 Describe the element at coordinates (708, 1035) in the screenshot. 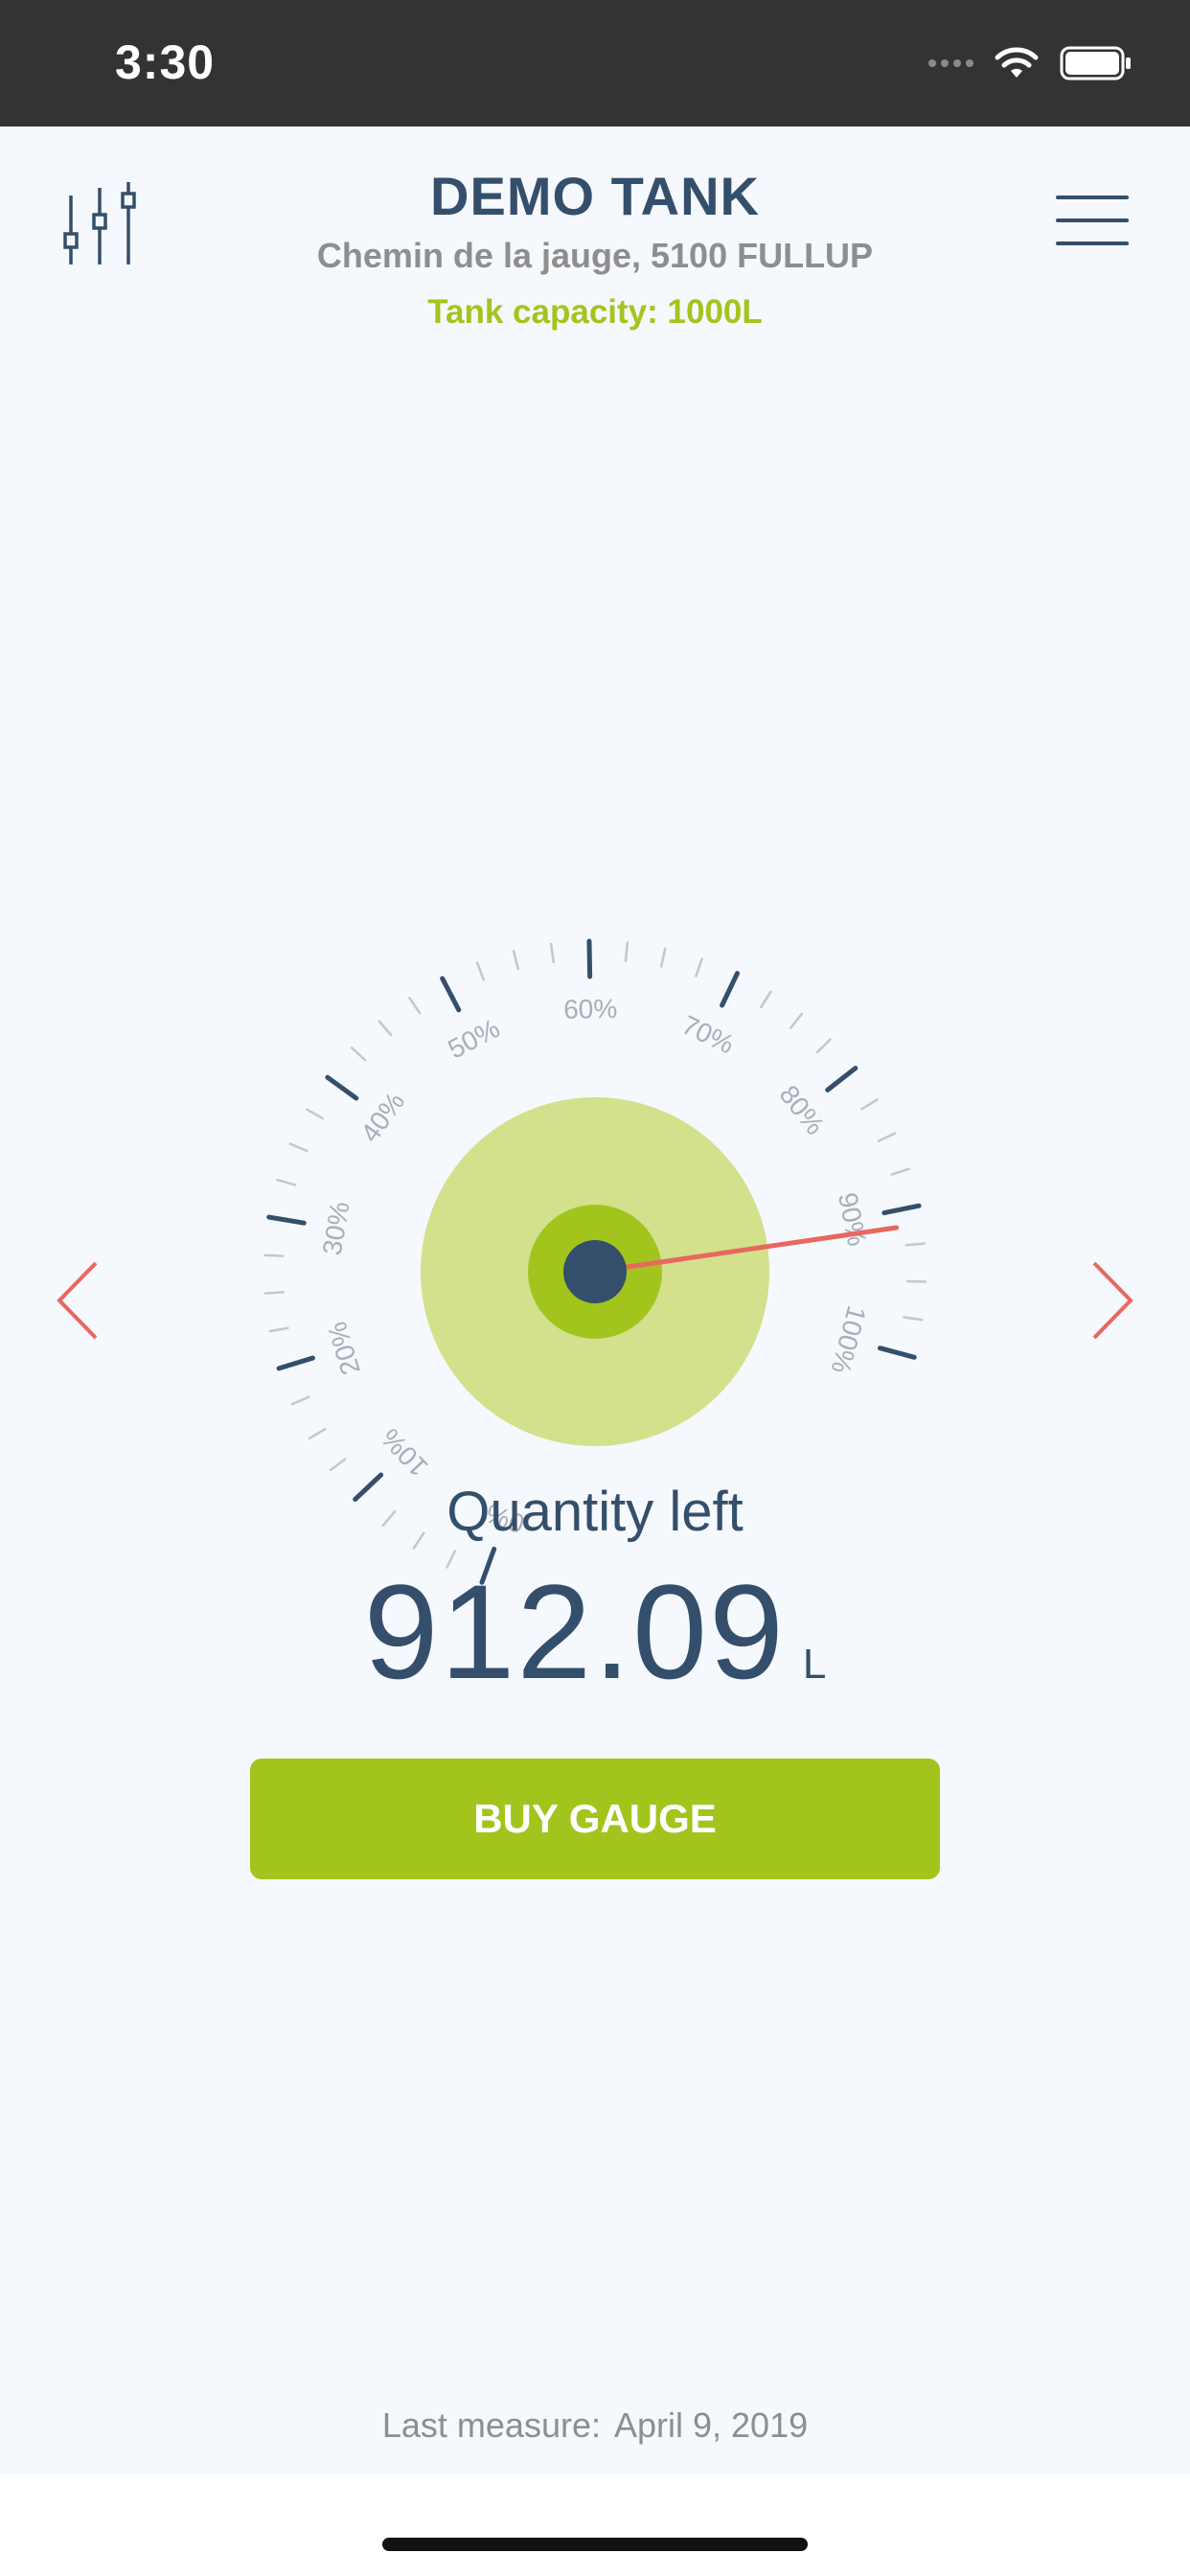

I see `gauge-percent-label: 70%` at that location.